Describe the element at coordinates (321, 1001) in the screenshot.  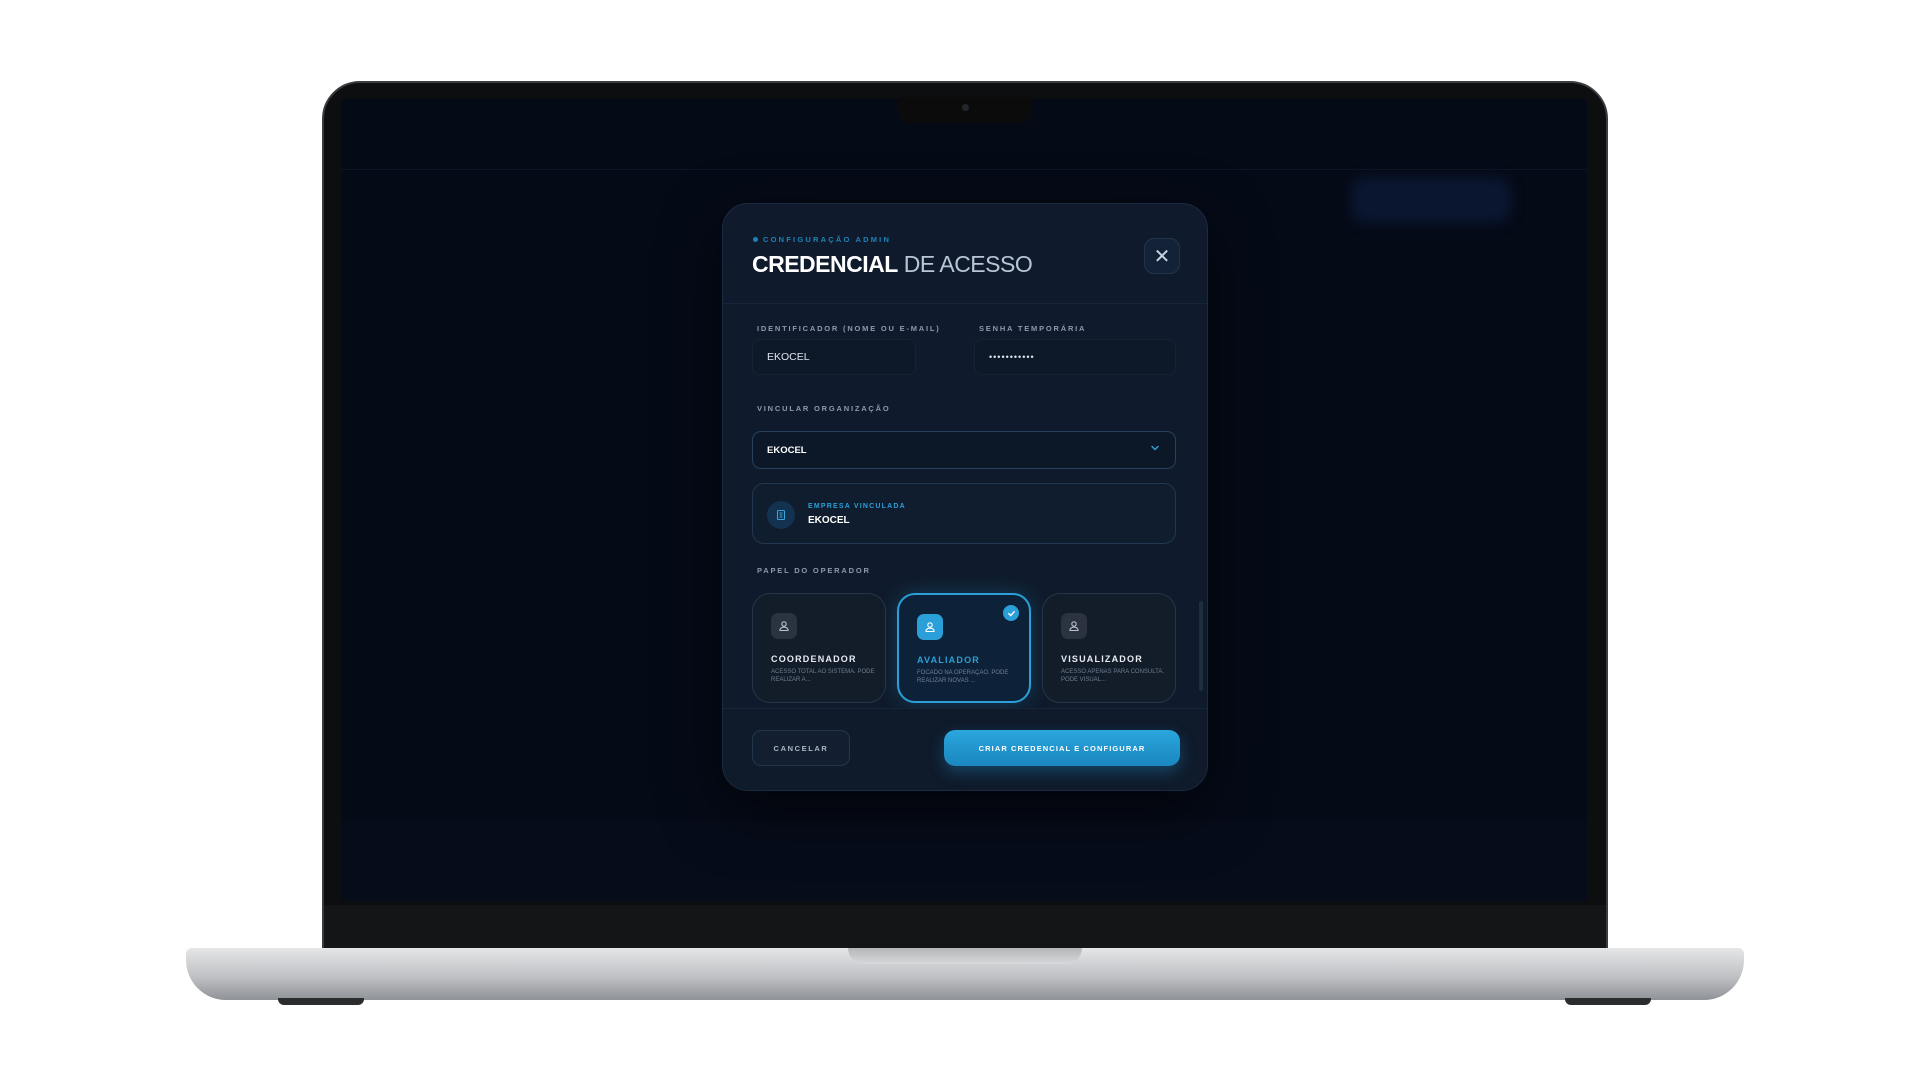
I see `laptop-foot-left` at that location.